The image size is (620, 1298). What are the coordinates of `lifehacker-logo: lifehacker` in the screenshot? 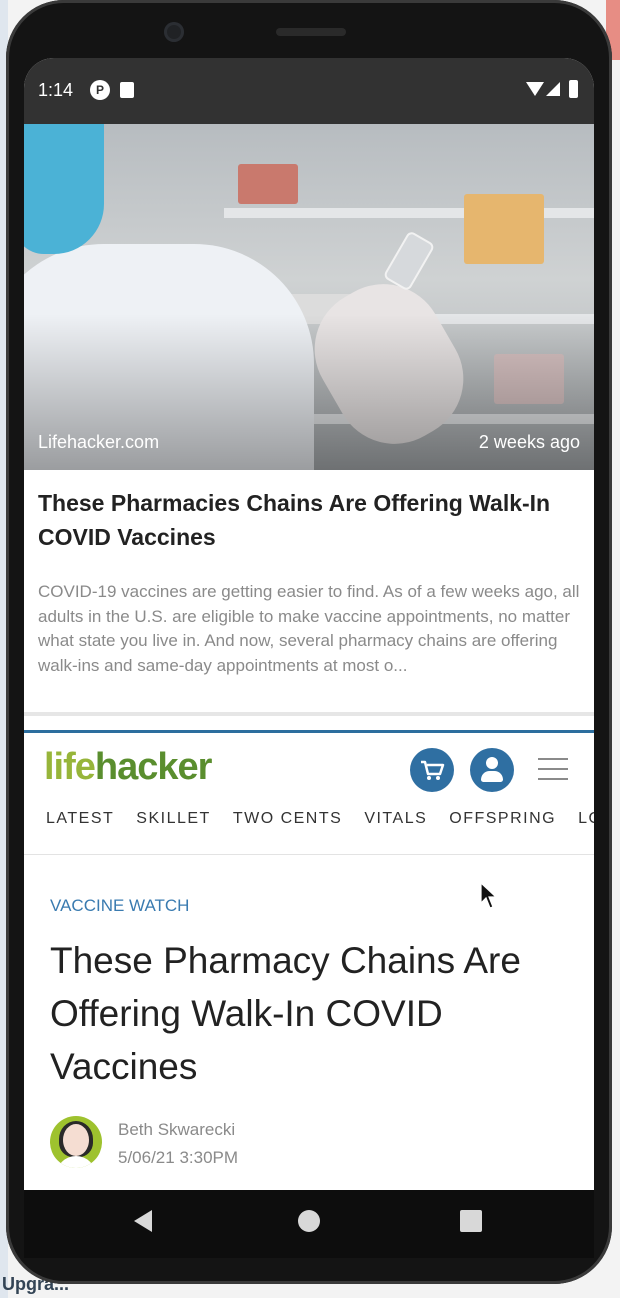 It's located at (128, 767).